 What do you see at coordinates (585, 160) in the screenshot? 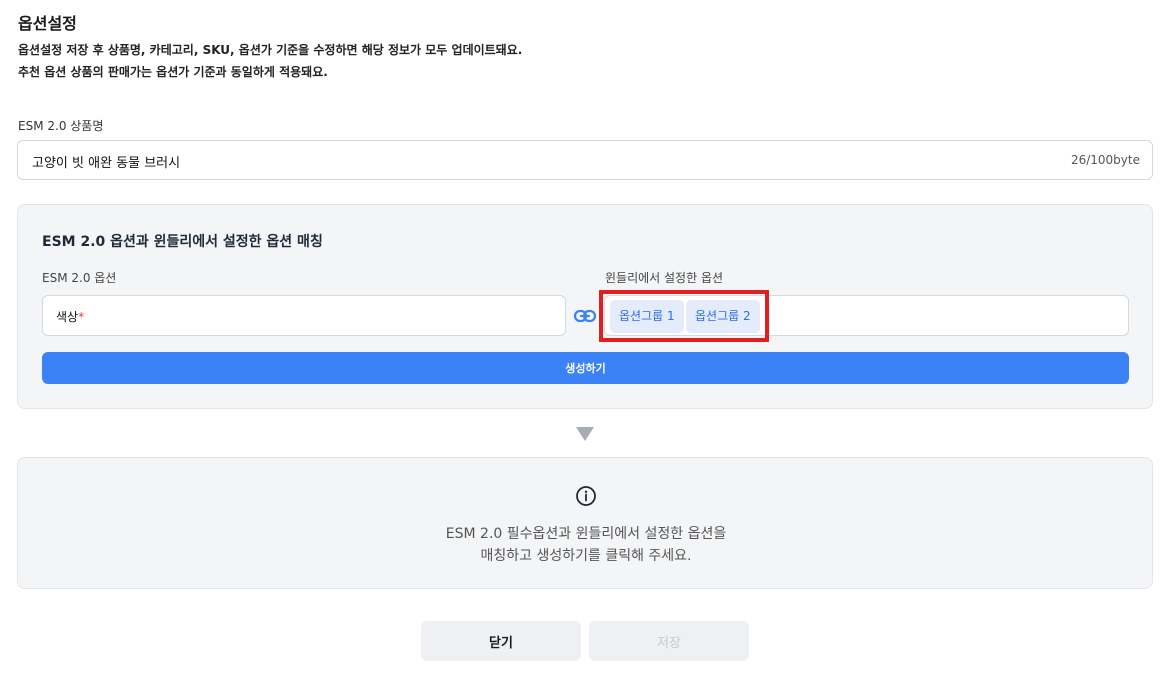
I see `product-name-field: 고양이 빗 애완 동물 브러시 26/100byte` at bounding box center [585, 160].